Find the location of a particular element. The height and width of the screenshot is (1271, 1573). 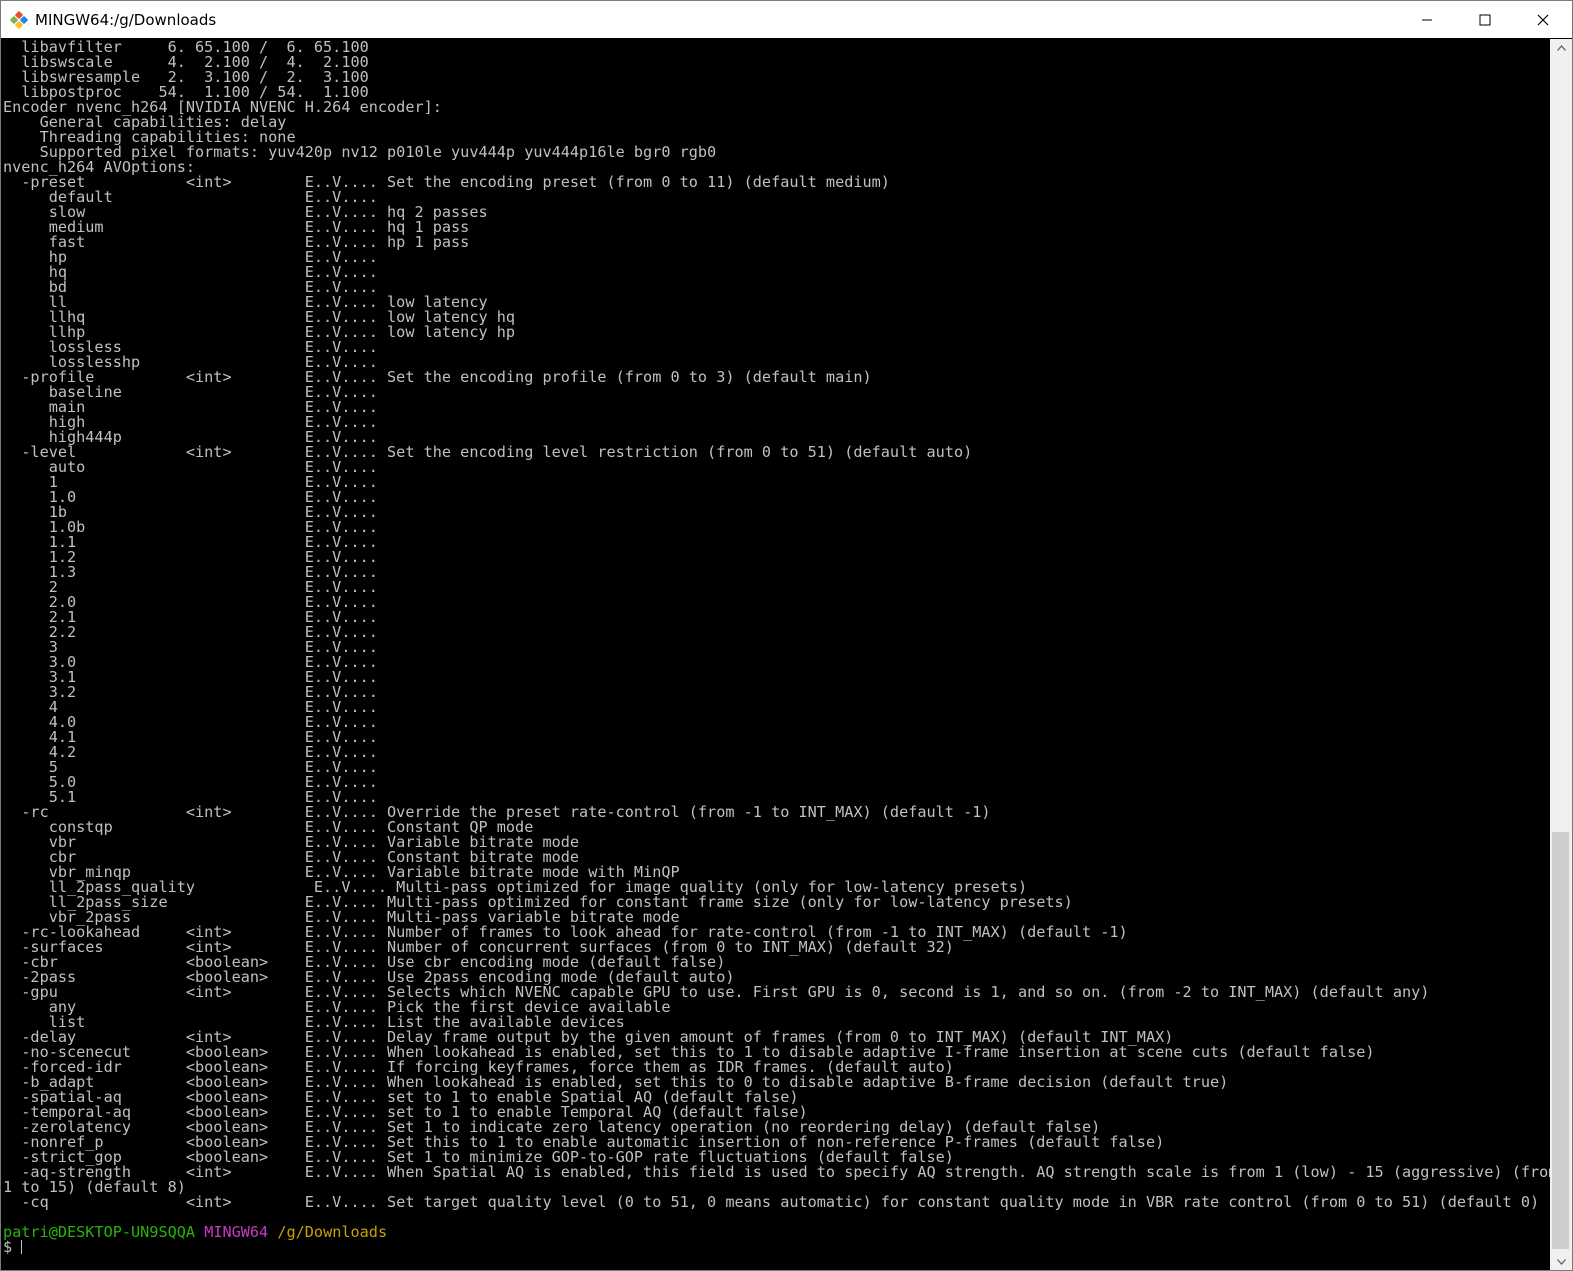

close-icon is located at coordinates (1543, 19).